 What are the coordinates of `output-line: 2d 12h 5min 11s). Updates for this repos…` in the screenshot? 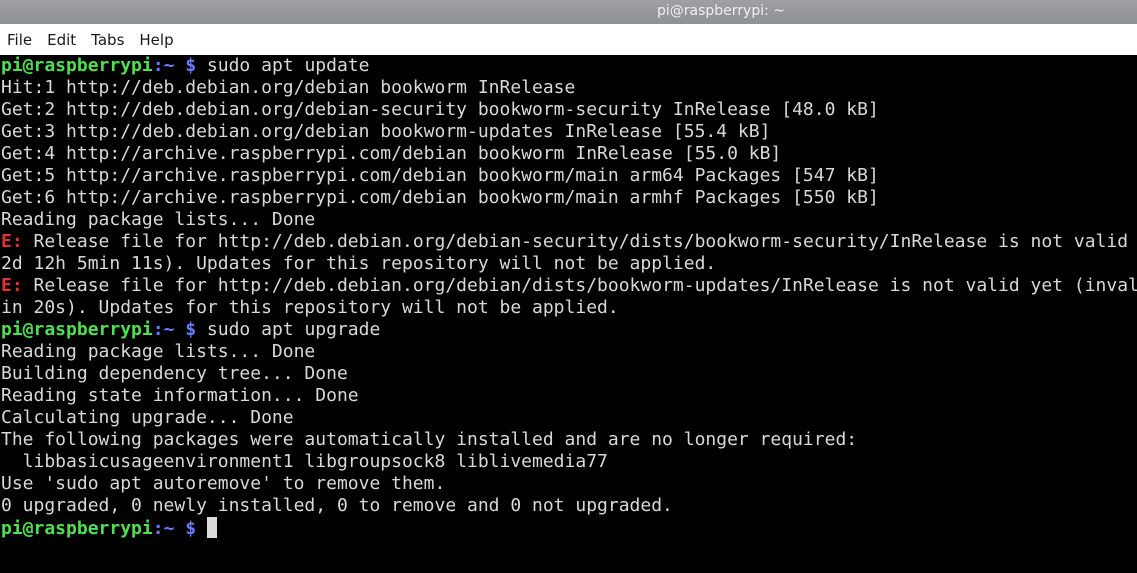 It's located at (359, 263).